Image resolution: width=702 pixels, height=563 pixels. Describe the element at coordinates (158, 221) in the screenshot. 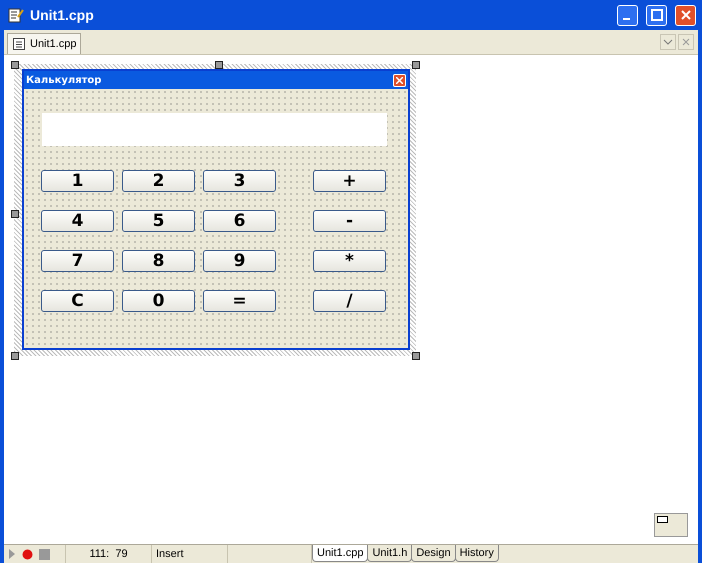

I see `calculator-key: 5` at that location.